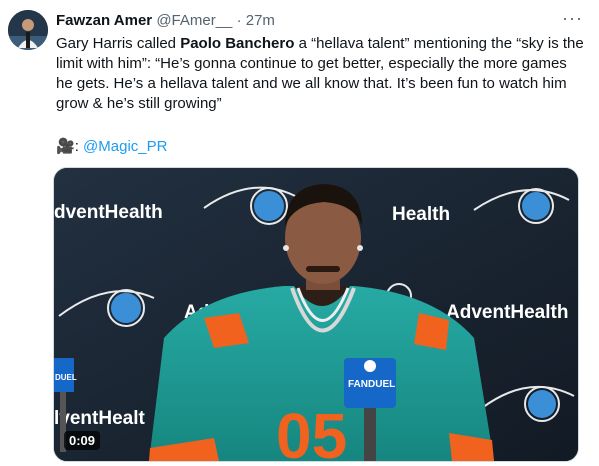 The image size is (599, 466). What do you see at coordinates (371, 384) in the screenshot?
I see `mic-brand-label: FANDUEL` at bounding box center [371, 384].